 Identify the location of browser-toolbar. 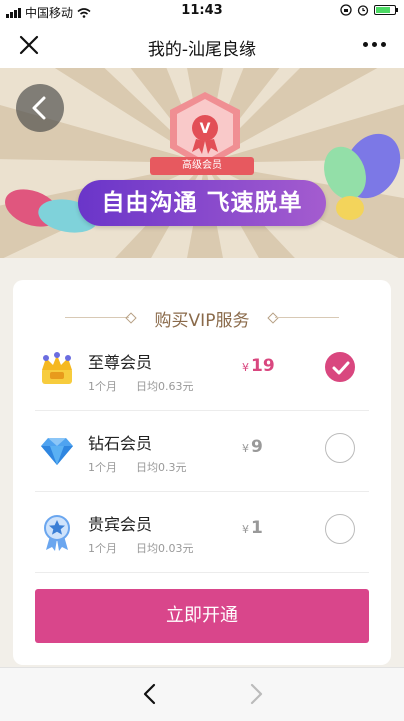
(202, 694).